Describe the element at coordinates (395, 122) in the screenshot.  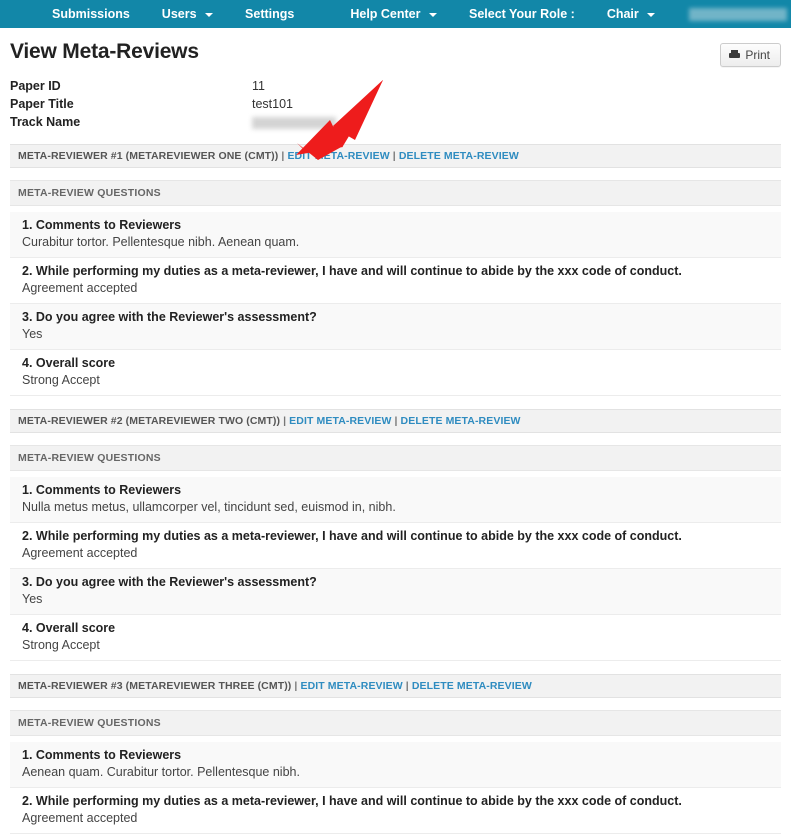
I see `detail-row-track-name: Track Name` at that location.